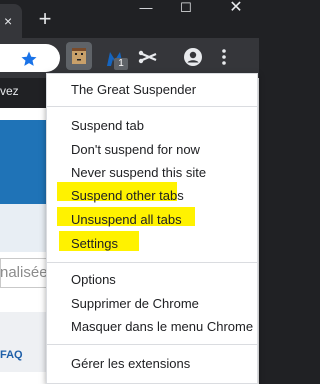 The width and height of the screenshot is (320, 384). What do you see at coordinates (9, 91) in the screenshot?
I see `bookmark-text: vez` at bounding box center [9, 91].